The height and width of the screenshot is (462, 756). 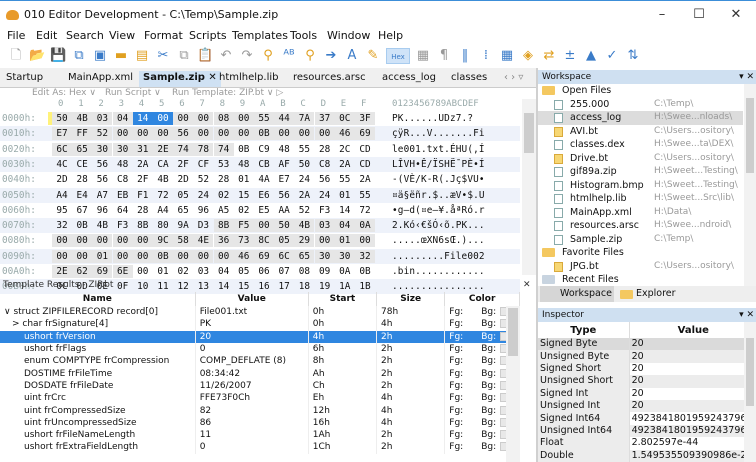 What do you see at coordinates (304, 241) in the screenshot?
I see `hex-byte: 29` at bounding box center [304, 241].